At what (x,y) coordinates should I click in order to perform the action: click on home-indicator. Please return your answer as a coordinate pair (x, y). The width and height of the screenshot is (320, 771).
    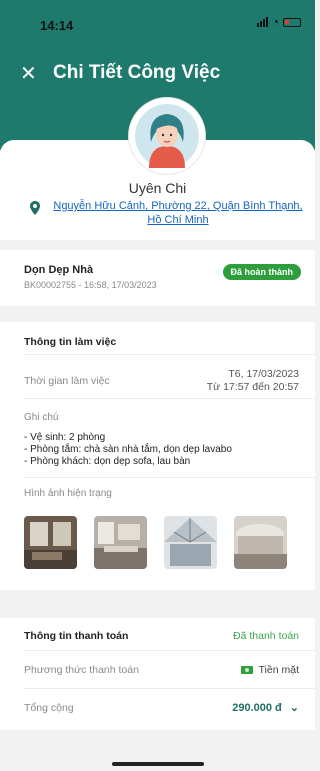
    Looking at the image, I should click on (158, 764).